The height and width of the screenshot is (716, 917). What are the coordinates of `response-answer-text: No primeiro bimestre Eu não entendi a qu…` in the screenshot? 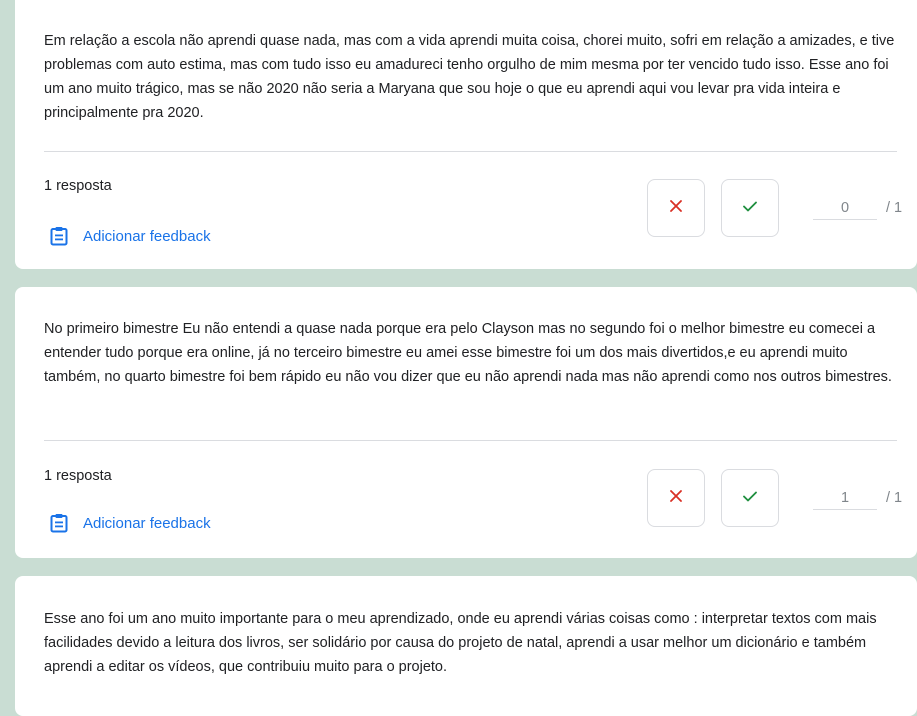 It's located at (468, 353).